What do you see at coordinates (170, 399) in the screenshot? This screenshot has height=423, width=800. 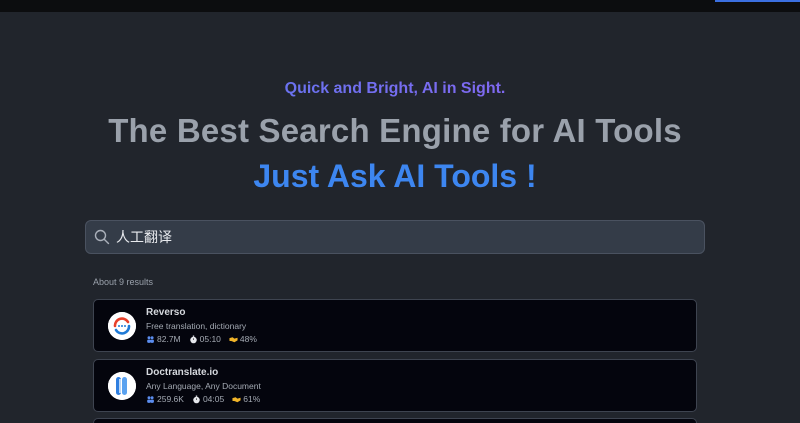 I see `visits-value: 259.6K` at bounding box center [170, 399].